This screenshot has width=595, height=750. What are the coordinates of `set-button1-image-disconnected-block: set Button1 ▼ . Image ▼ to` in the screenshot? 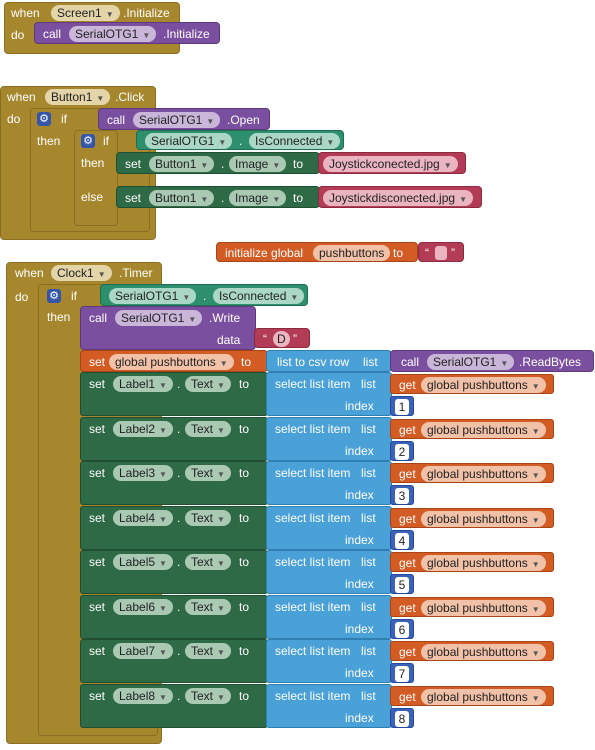 It's located at (218, 197).